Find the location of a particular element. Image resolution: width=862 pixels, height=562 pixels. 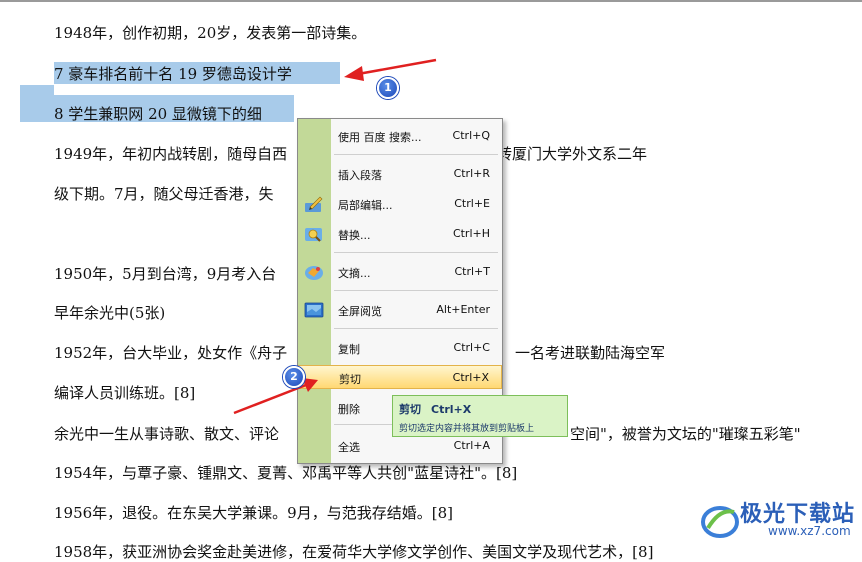

menu-item-shortcut: Alt+Enter is located at coordinates (463, 309).